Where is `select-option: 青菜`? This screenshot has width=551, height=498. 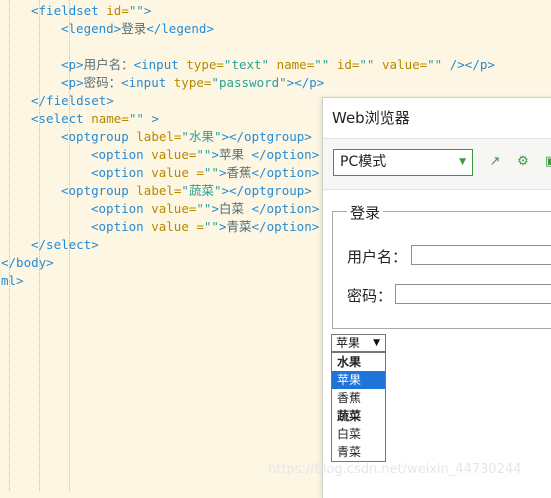
select-option: 青菜 is located at coordinates (358, 452).